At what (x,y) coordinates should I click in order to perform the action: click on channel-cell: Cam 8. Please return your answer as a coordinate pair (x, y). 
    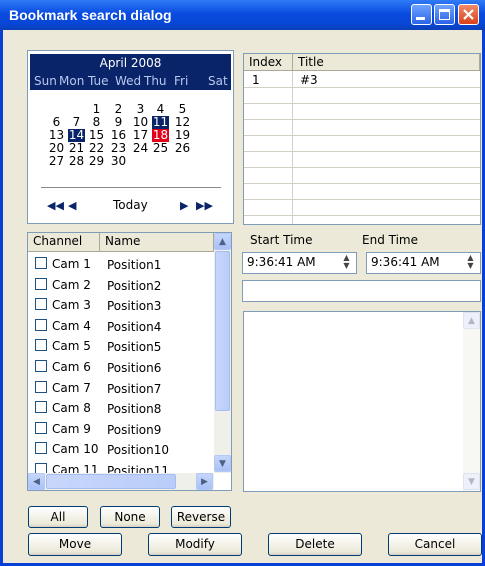
    Looking at the image, I should click on (71, 408).